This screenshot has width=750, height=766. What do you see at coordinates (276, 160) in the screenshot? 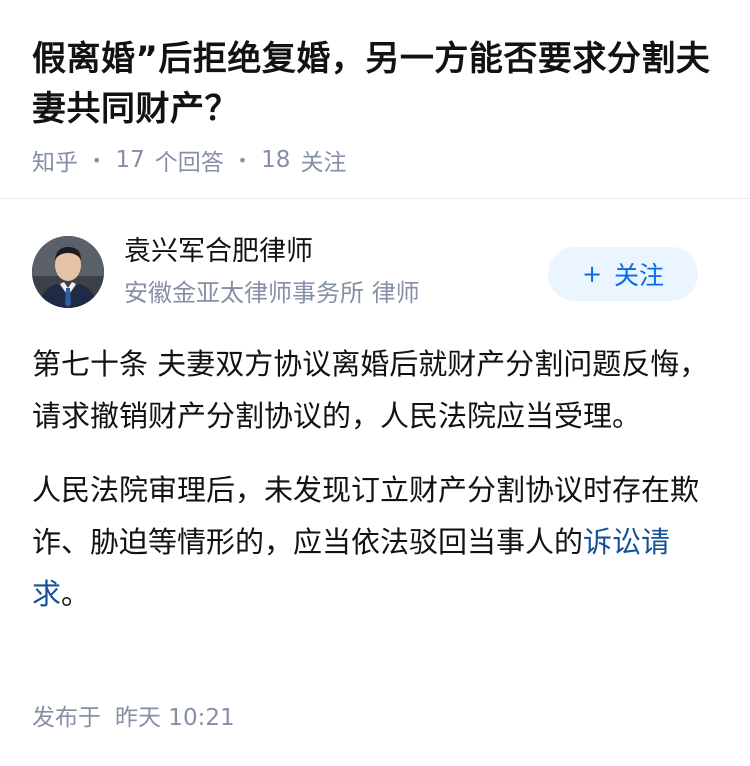
I see `follow-count: 18` at bounding box center [276, 160].